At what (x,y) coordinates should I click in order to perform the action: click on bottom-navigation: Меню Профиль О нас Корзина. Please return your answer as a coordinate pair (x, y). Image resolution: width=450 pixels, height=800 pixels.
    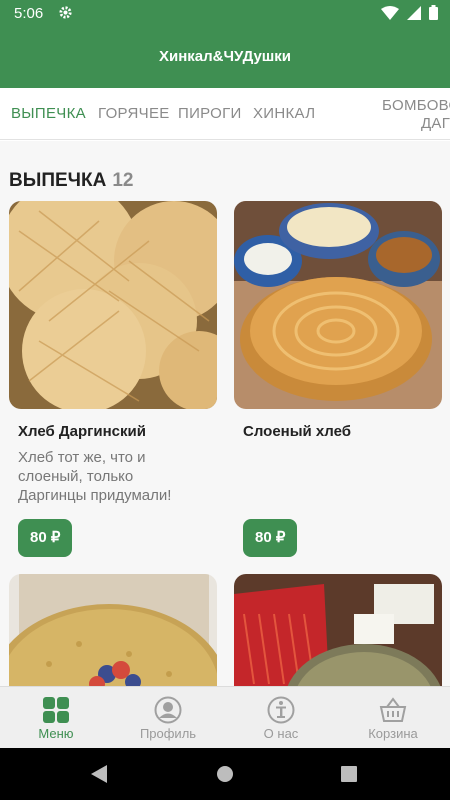
    Looking at the image, I should click on (225, 717).